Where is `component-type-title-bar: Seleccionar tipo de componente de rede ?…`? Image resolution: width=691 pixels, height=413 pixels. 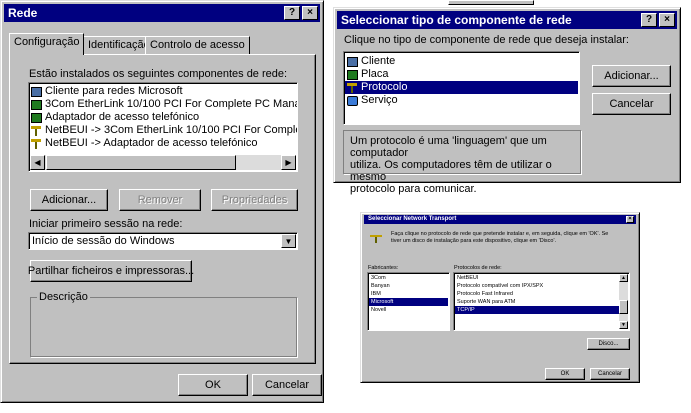 component-type-title-bar: Seleccionar tipo de componente de rede ?… is located at coordinates (507, 20).